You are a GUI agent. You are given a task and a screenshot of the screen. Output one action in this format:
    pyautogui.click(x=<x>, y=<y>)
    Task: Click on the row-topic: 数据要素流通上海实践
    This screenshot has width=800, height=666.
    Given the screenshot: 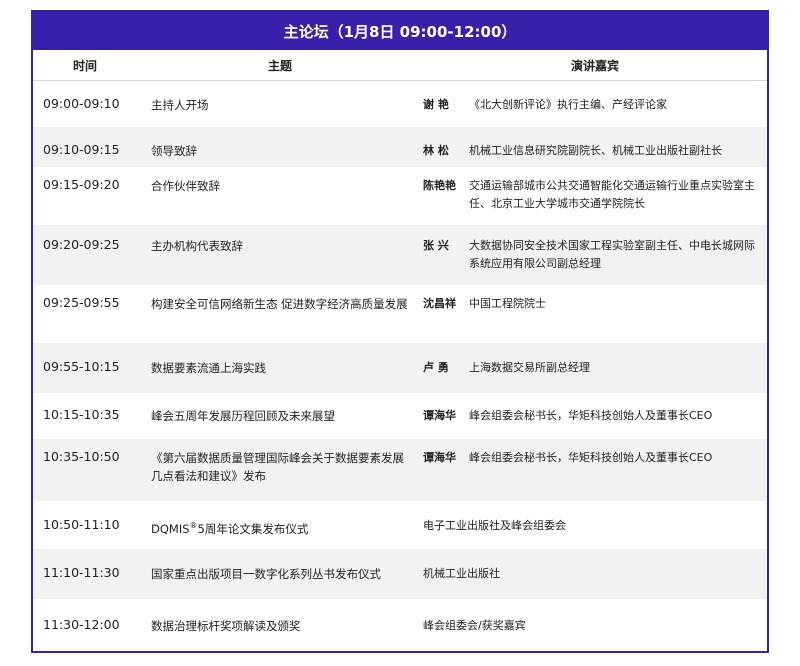 What is the action you would take?
    pyautogui.click(x=208, y=368)
    